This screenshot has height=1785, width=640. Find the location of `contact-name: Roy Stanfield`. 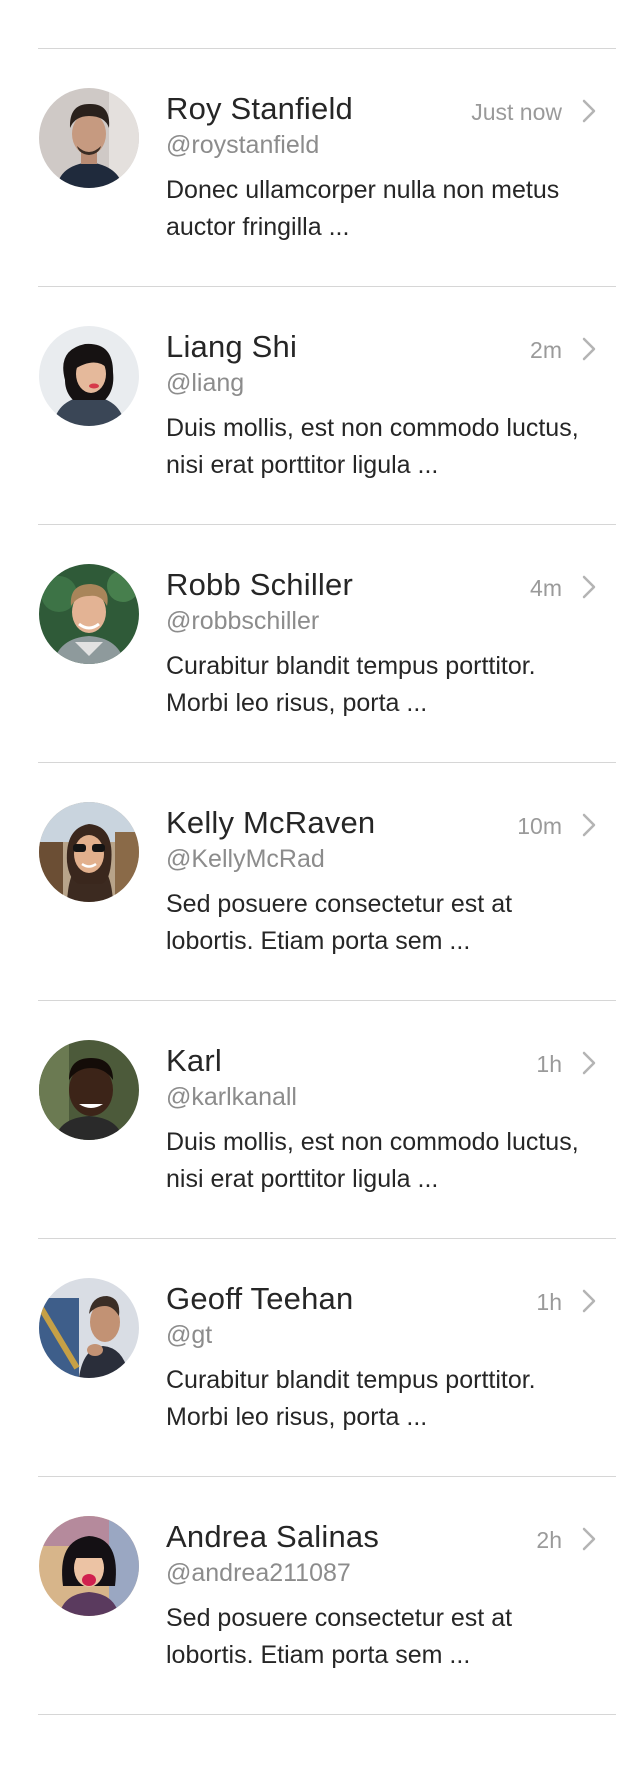

contact-name: Roy Stanfield is located at coordinates (259, 108).